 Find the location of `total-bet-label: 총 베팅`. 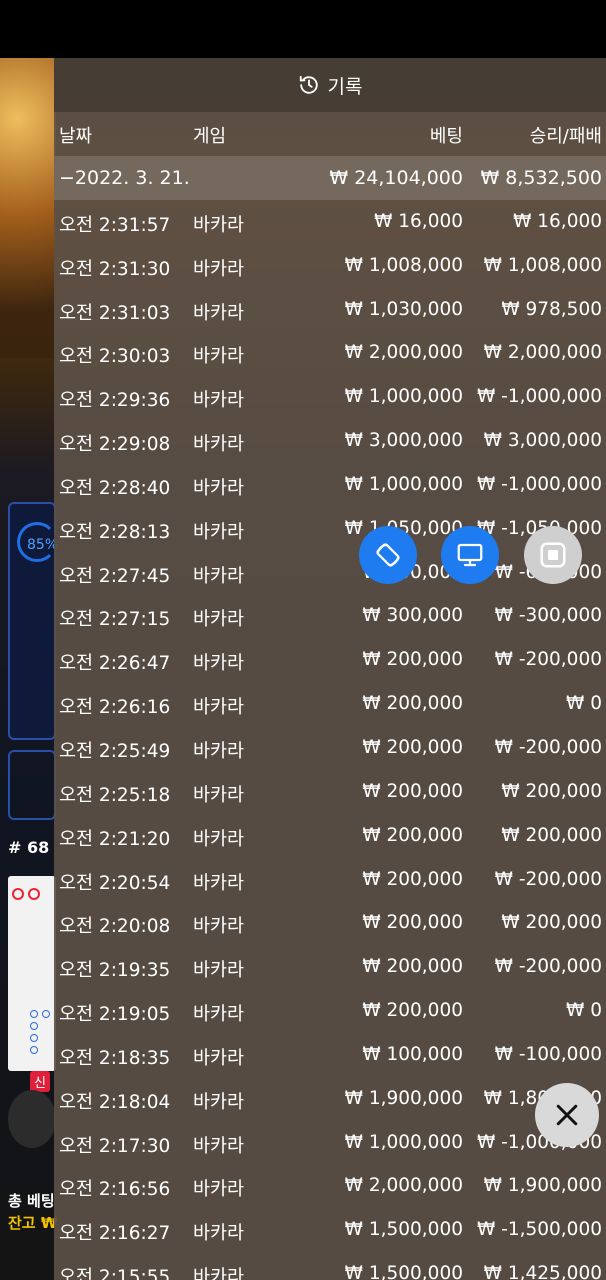

total-bet-label: 총 베팅 is located at coordinates (31, 1201).